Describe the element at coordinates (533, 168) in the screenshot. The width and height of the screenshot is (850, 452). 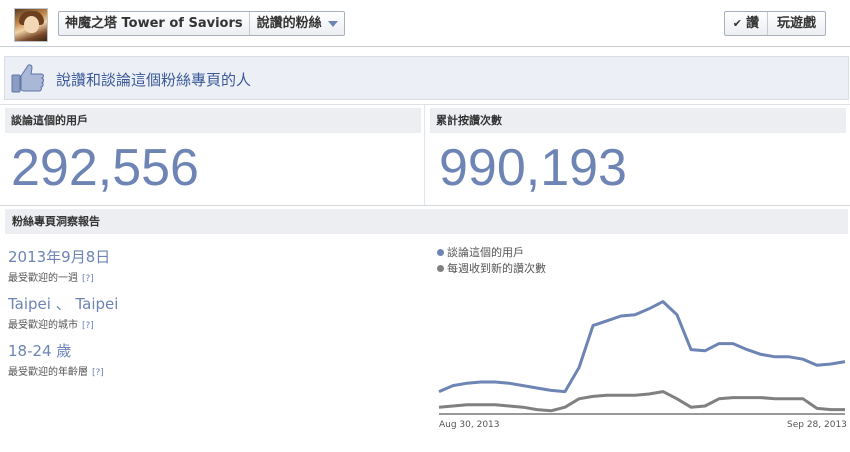
I see `total-likes-value: 990,193` at that location.